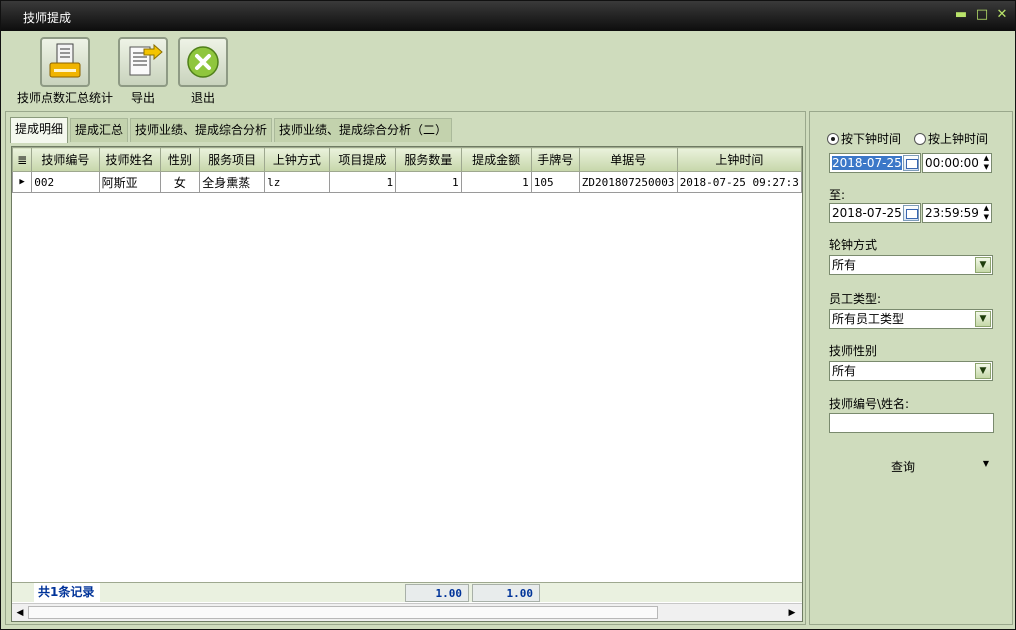 Image resolution: width=1016 pixels, height=630 pixels. I want to click on shift-mode-value: 所有, so click(844, 265).